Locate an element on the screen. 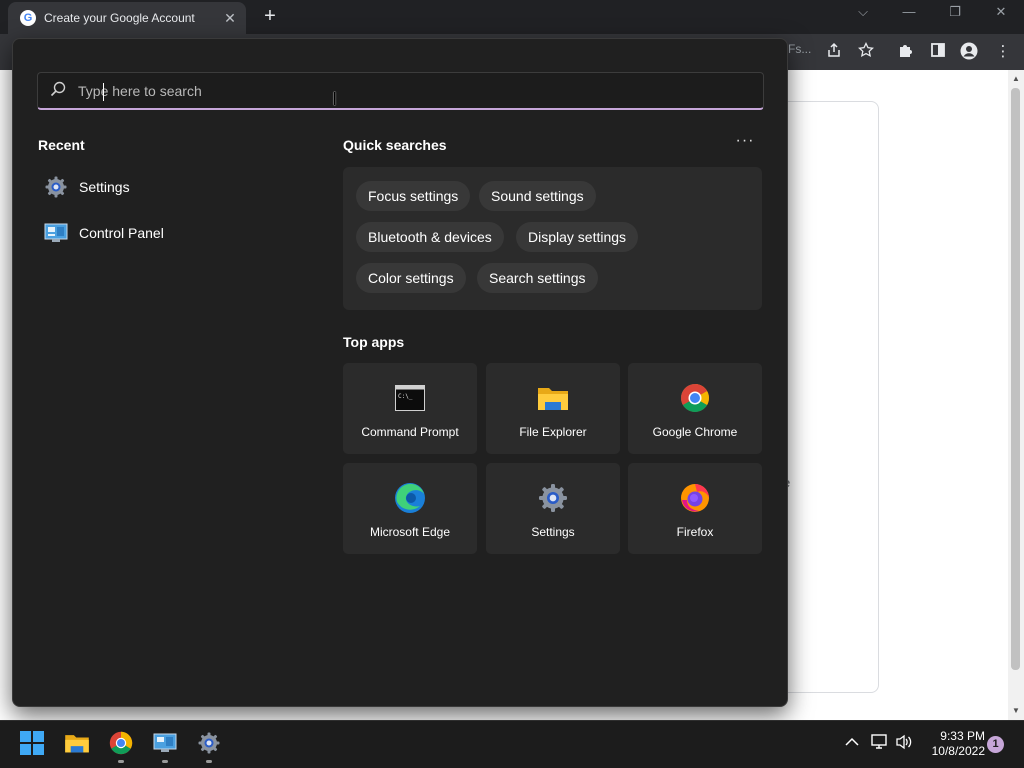 The height and width of the screenshot is (768, 1024). notification-badge: 1 is located at coordinates (995, 744).